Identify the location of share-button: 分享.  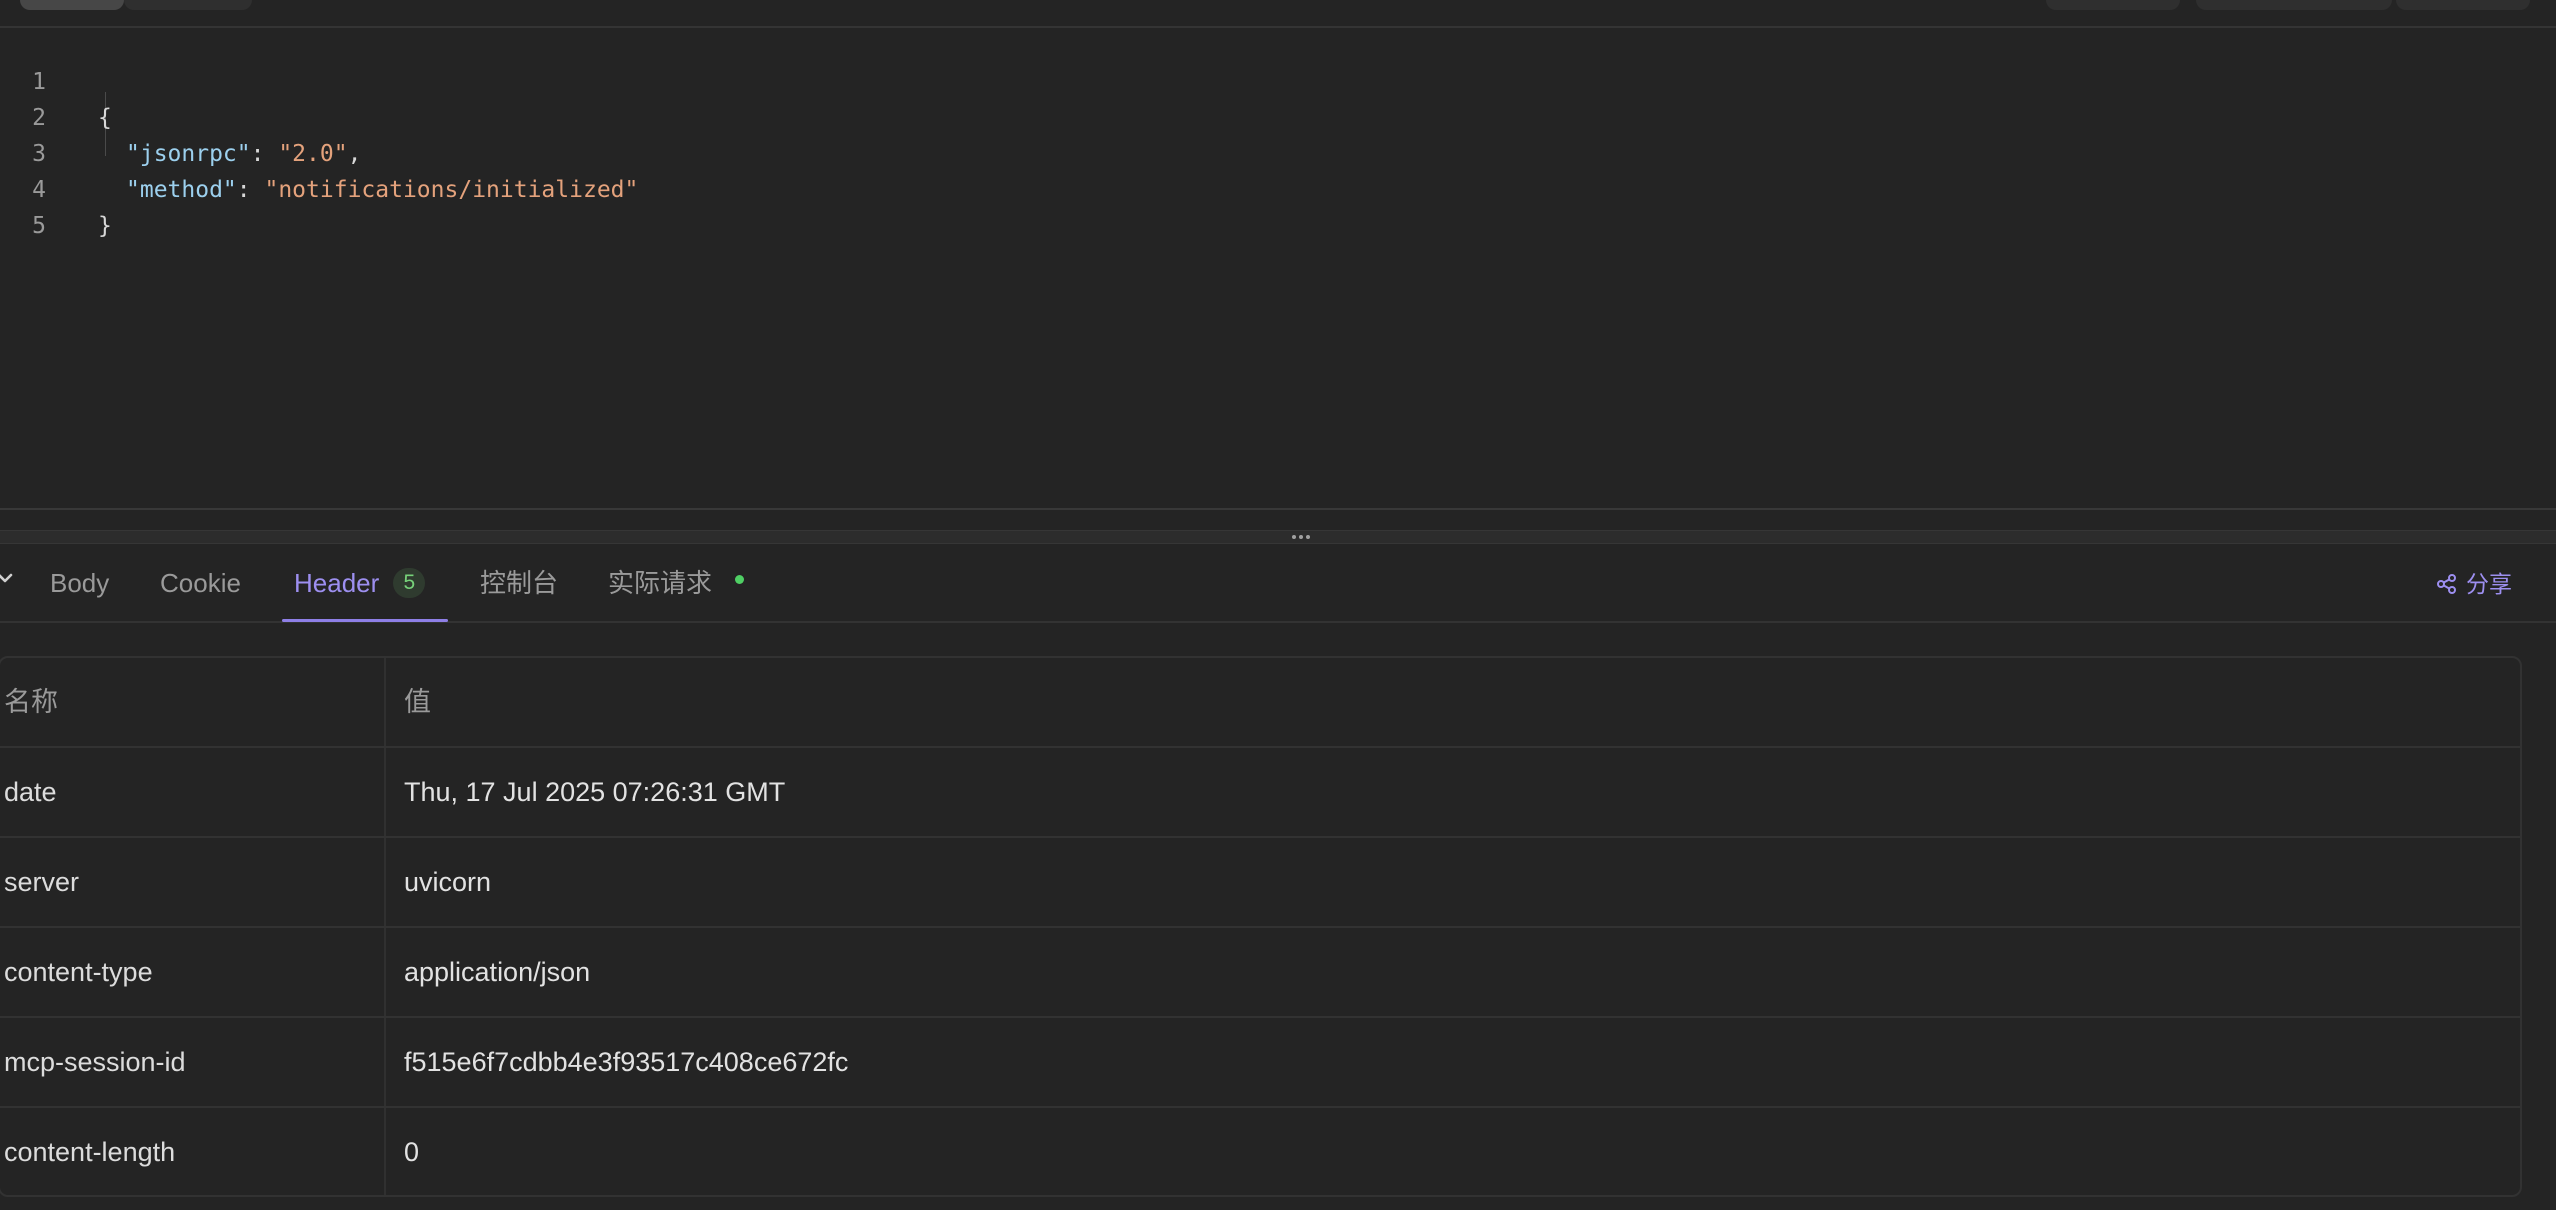
(2474, 584).